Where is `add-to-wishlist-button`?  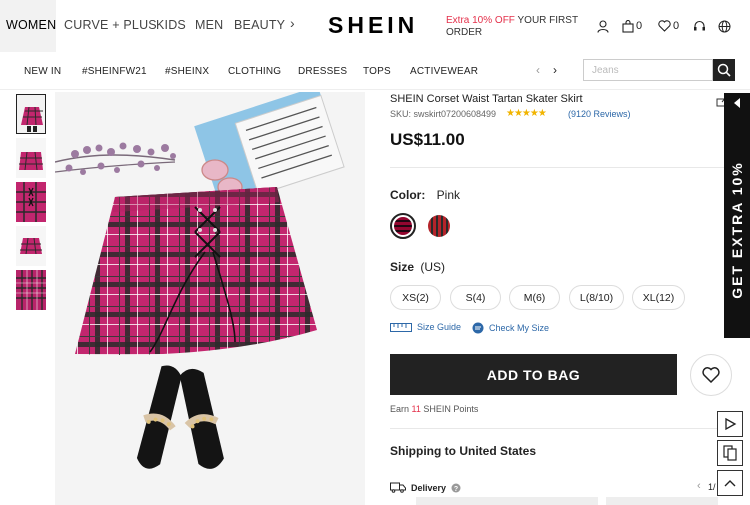 add-to-wishlist-button is located at coordinates (711, 375).